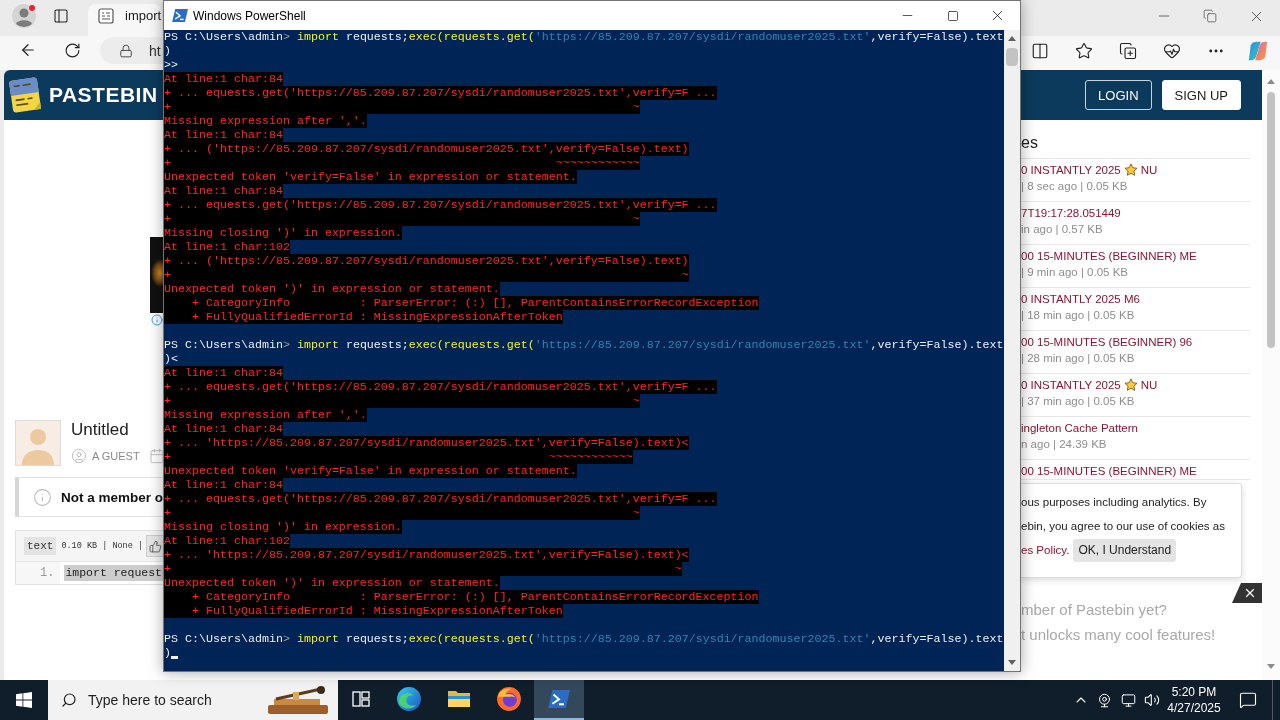 This screenshot has height=720, width=1280. Describe the element at coordinates (1152, 700) in the screenshot. I see `volume-icon` at that location.